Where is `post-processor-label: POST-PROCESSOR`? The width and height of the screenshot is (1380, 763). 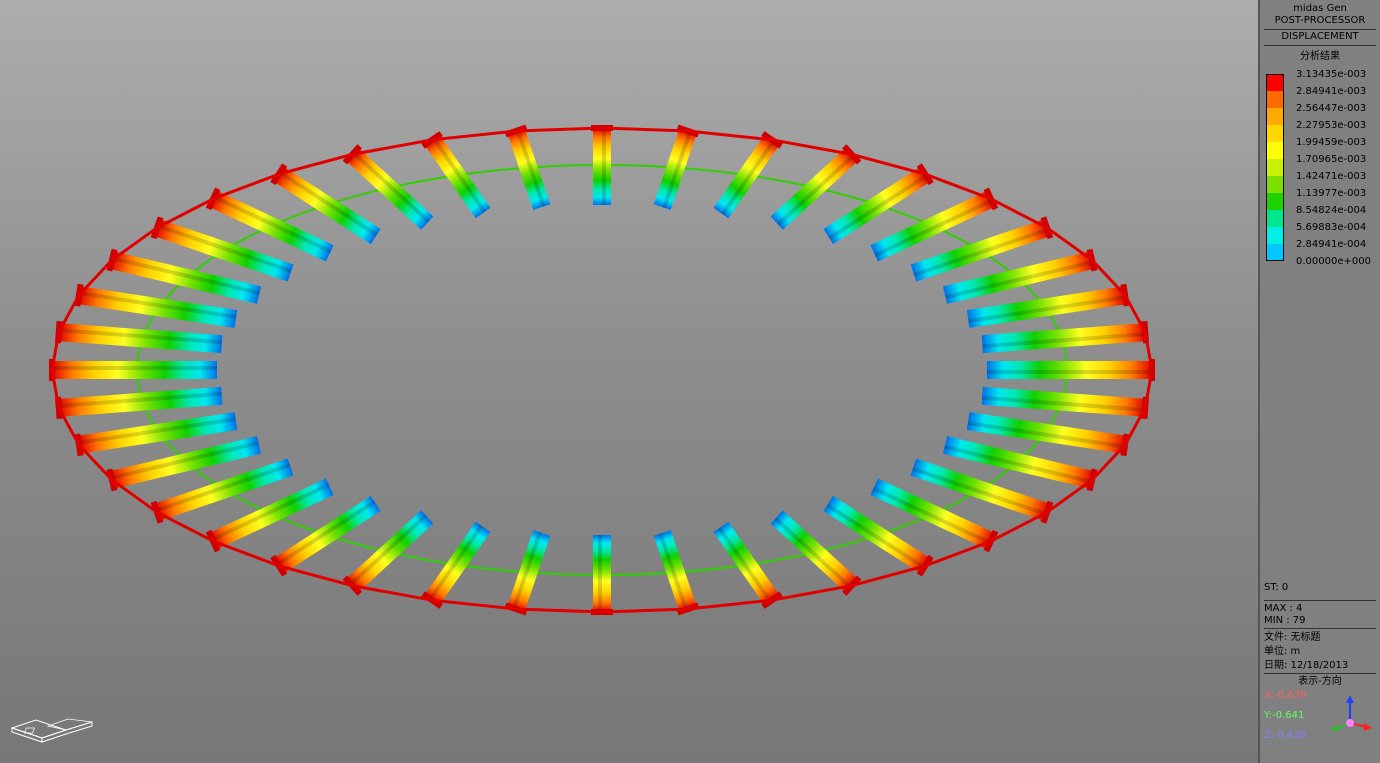 post-processor-label: POST-PROCESSOR is located at coordinates (1320, 20).